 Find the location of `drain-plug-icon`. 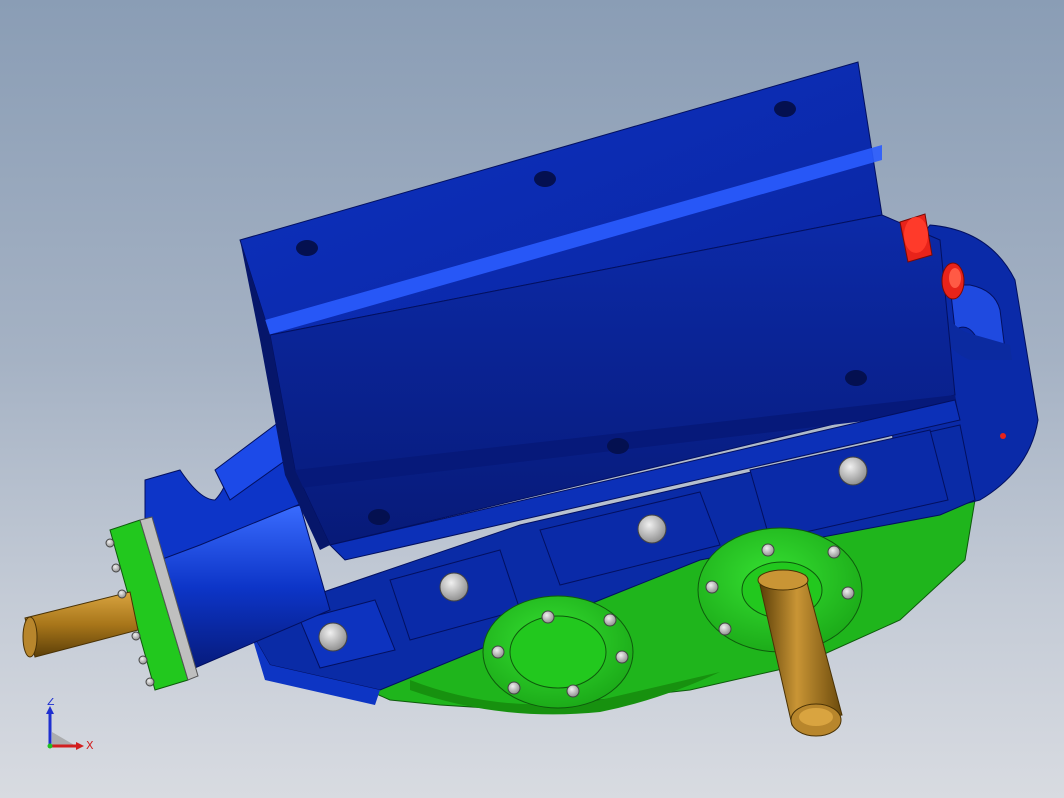

drain-plug-icon is located at coordinates (916, 235).